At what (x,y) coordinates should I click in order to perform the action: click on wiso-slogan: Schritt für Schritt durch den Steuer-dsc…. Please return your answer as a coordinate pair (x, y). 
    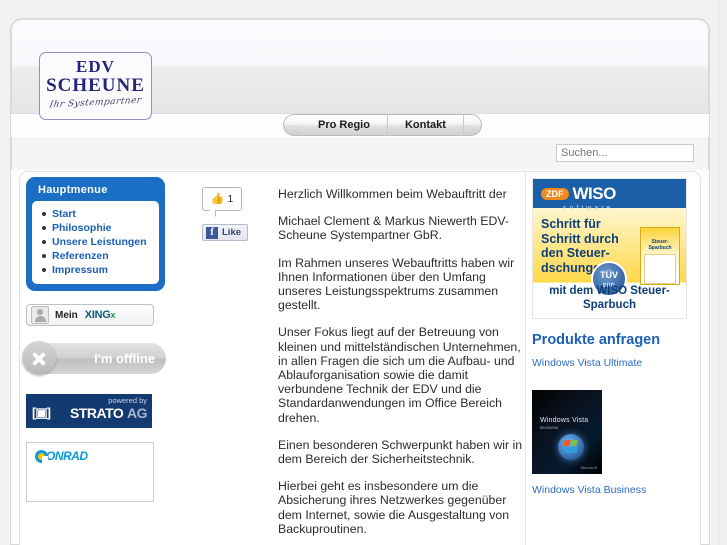
    Looking at the image, I should click on (580, 246).